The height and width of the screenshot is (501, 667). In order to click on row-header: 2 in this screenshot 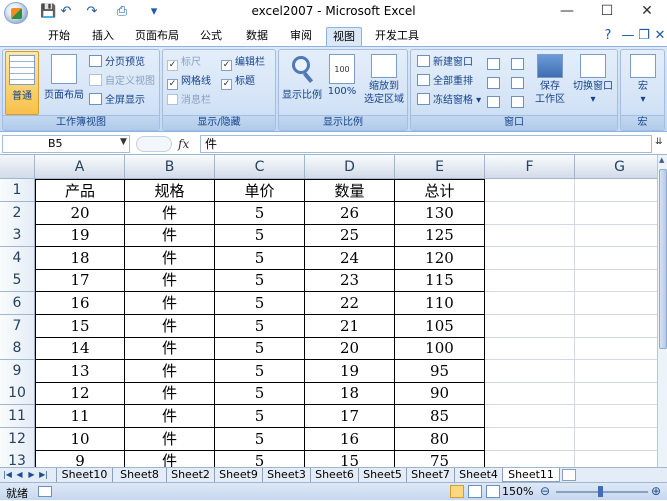, I will do `click(17, 213)`.